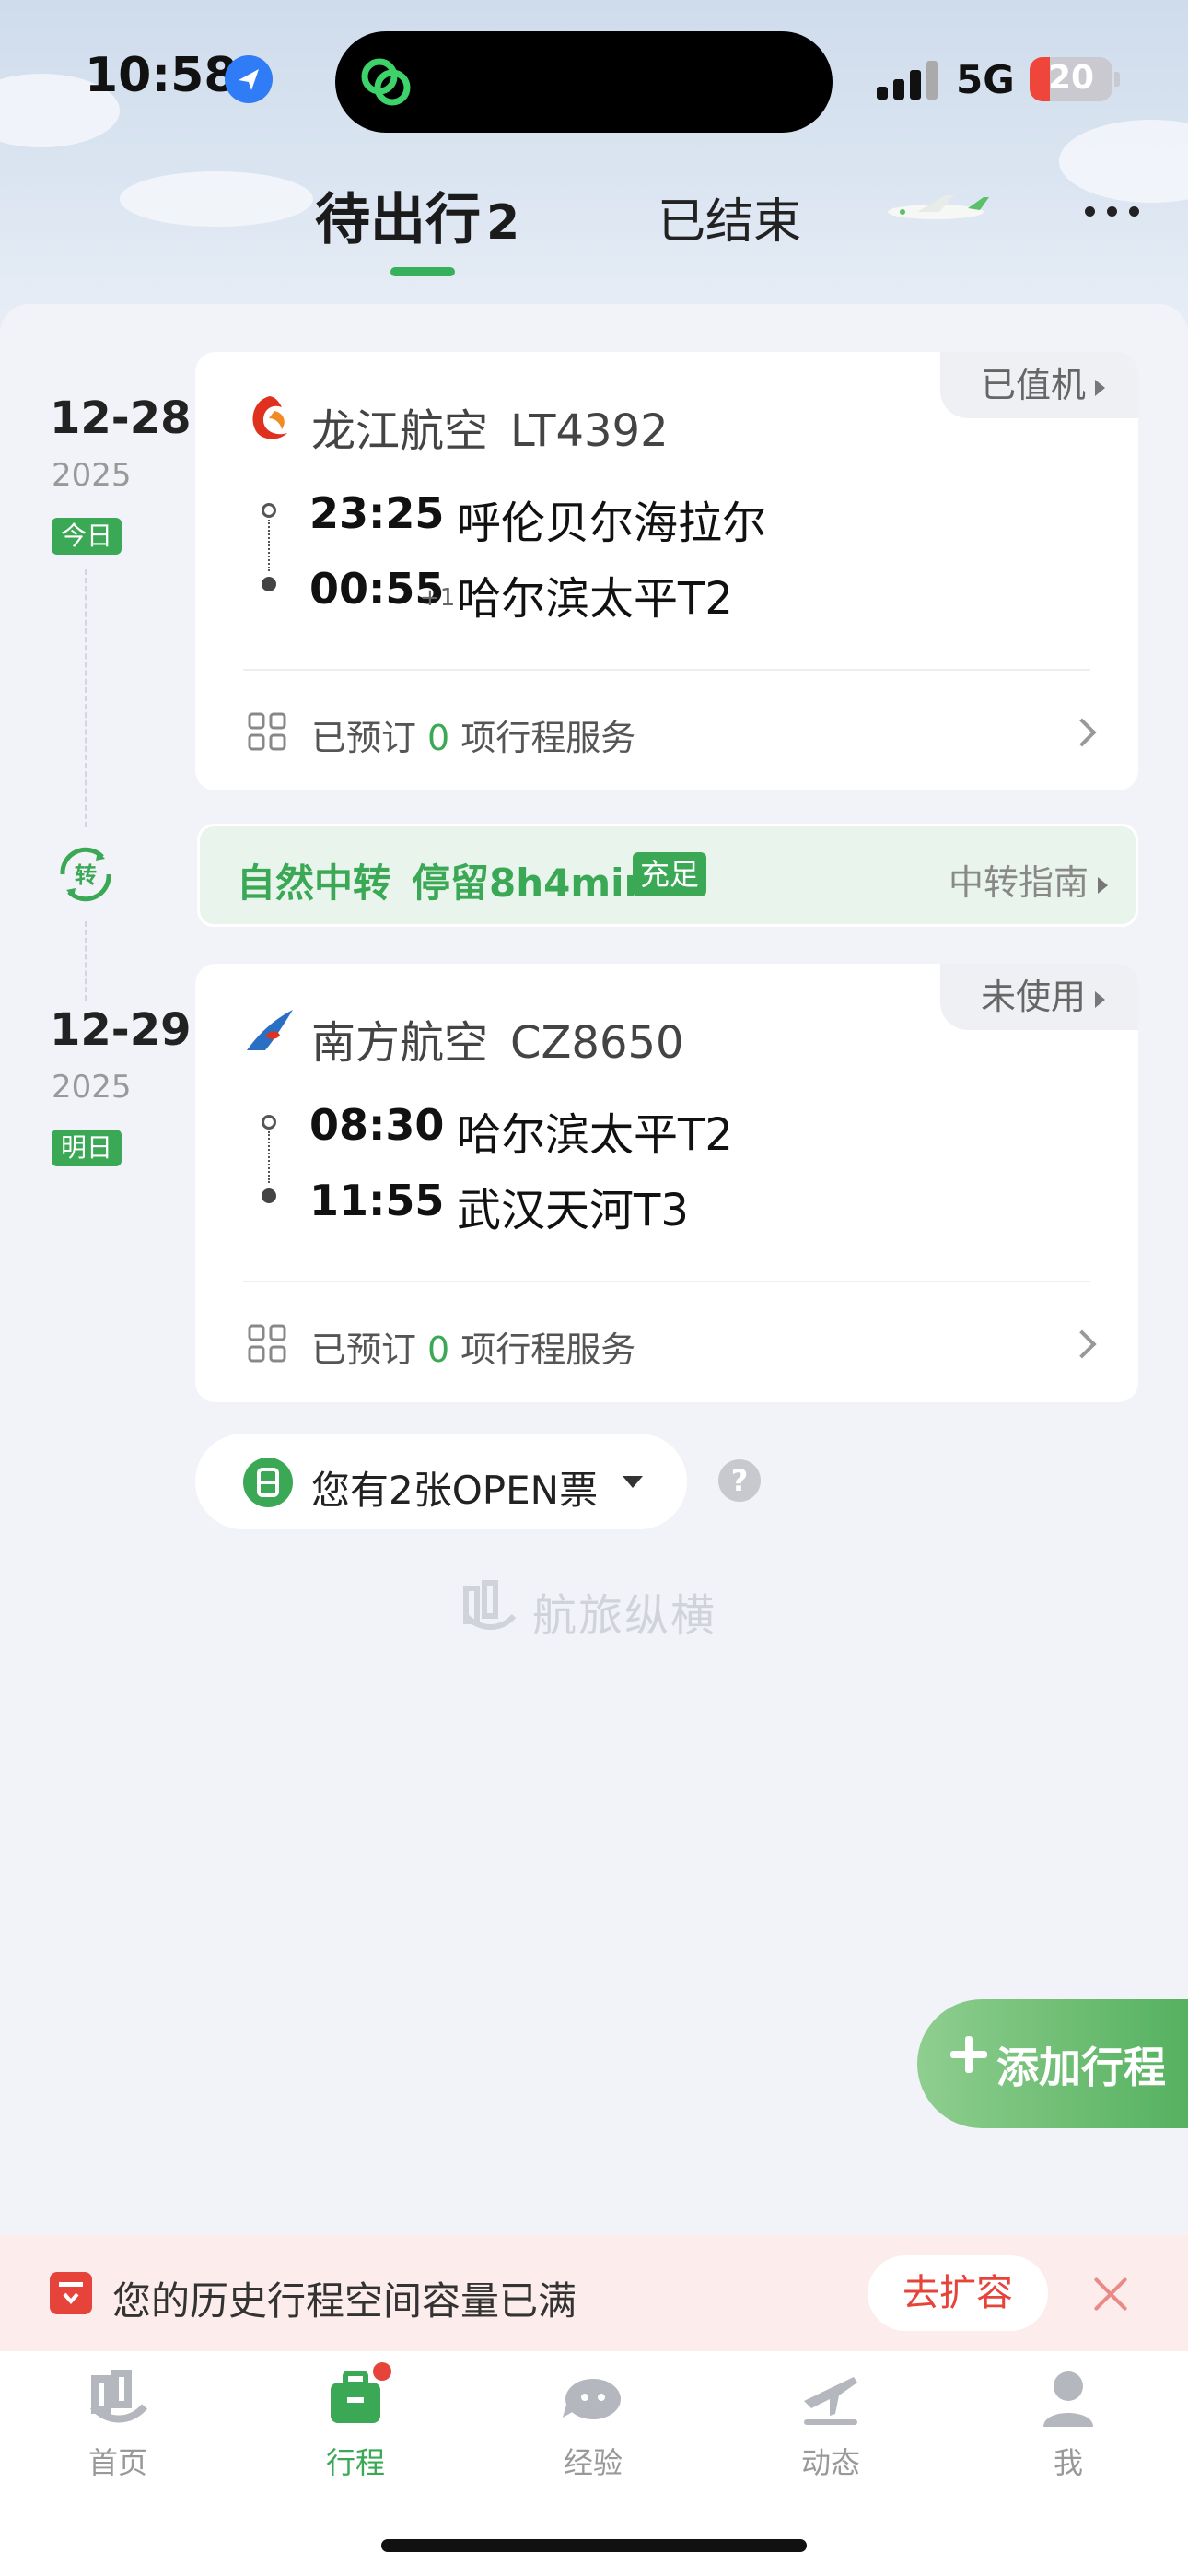  I want to click on tab-trips: 行程, so click(355, 2422).